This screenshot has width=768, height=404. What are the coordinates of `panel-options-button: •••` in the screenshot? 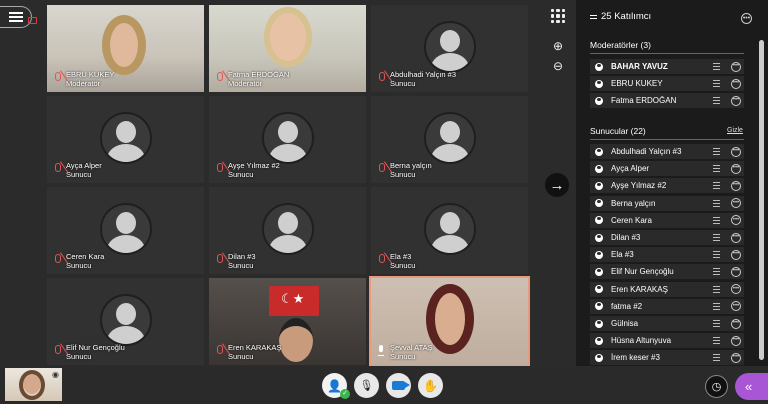 It's located at (746, 18).